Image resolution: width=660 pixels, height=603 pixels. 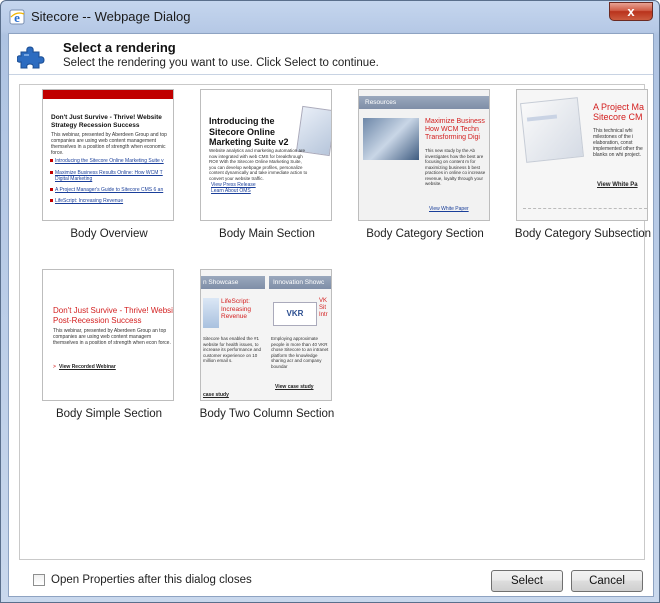 I want to click on thumb-link: Learn About OMS, so click(x=231, y=191).